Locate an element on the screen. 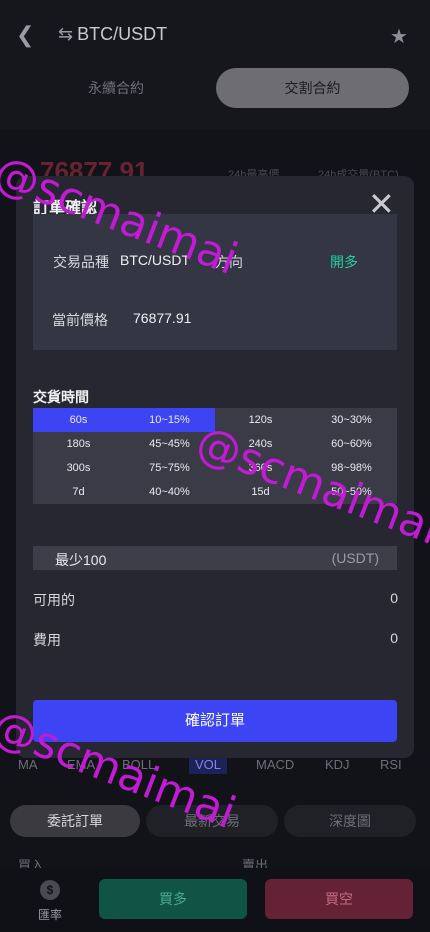 This screenshot has width=430, height=932. amount-input: 最少100 (USDT) is located at coordinates (215, 558).